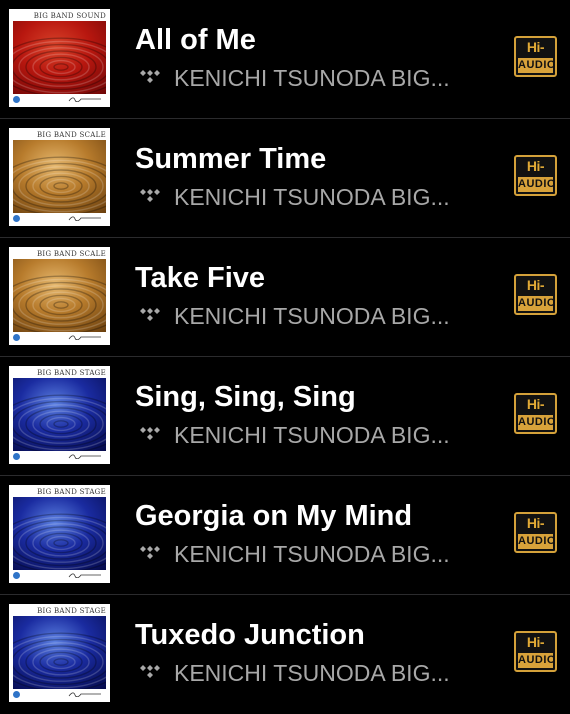  Describe the element at coordinates (274, 516) in the screenshot. I see `track-title: Georgia on My Mind` at that location.